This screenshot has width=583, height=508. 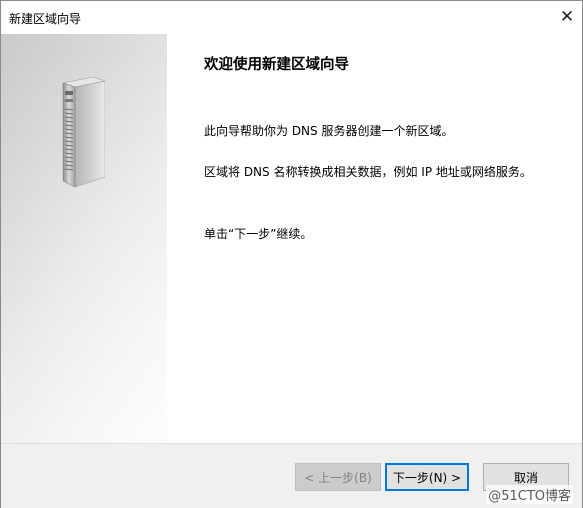 I want to click on back-button: < 上一步(B), so click(x=338, y=477).